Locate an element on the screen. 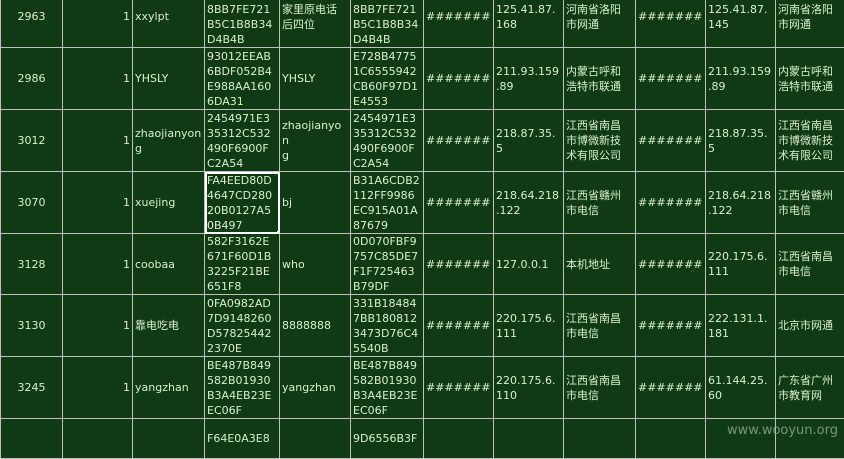  hash2-cell: BE487B849 582B01930 B3A4EB23E EC06F is located at coordinates (387, 388).